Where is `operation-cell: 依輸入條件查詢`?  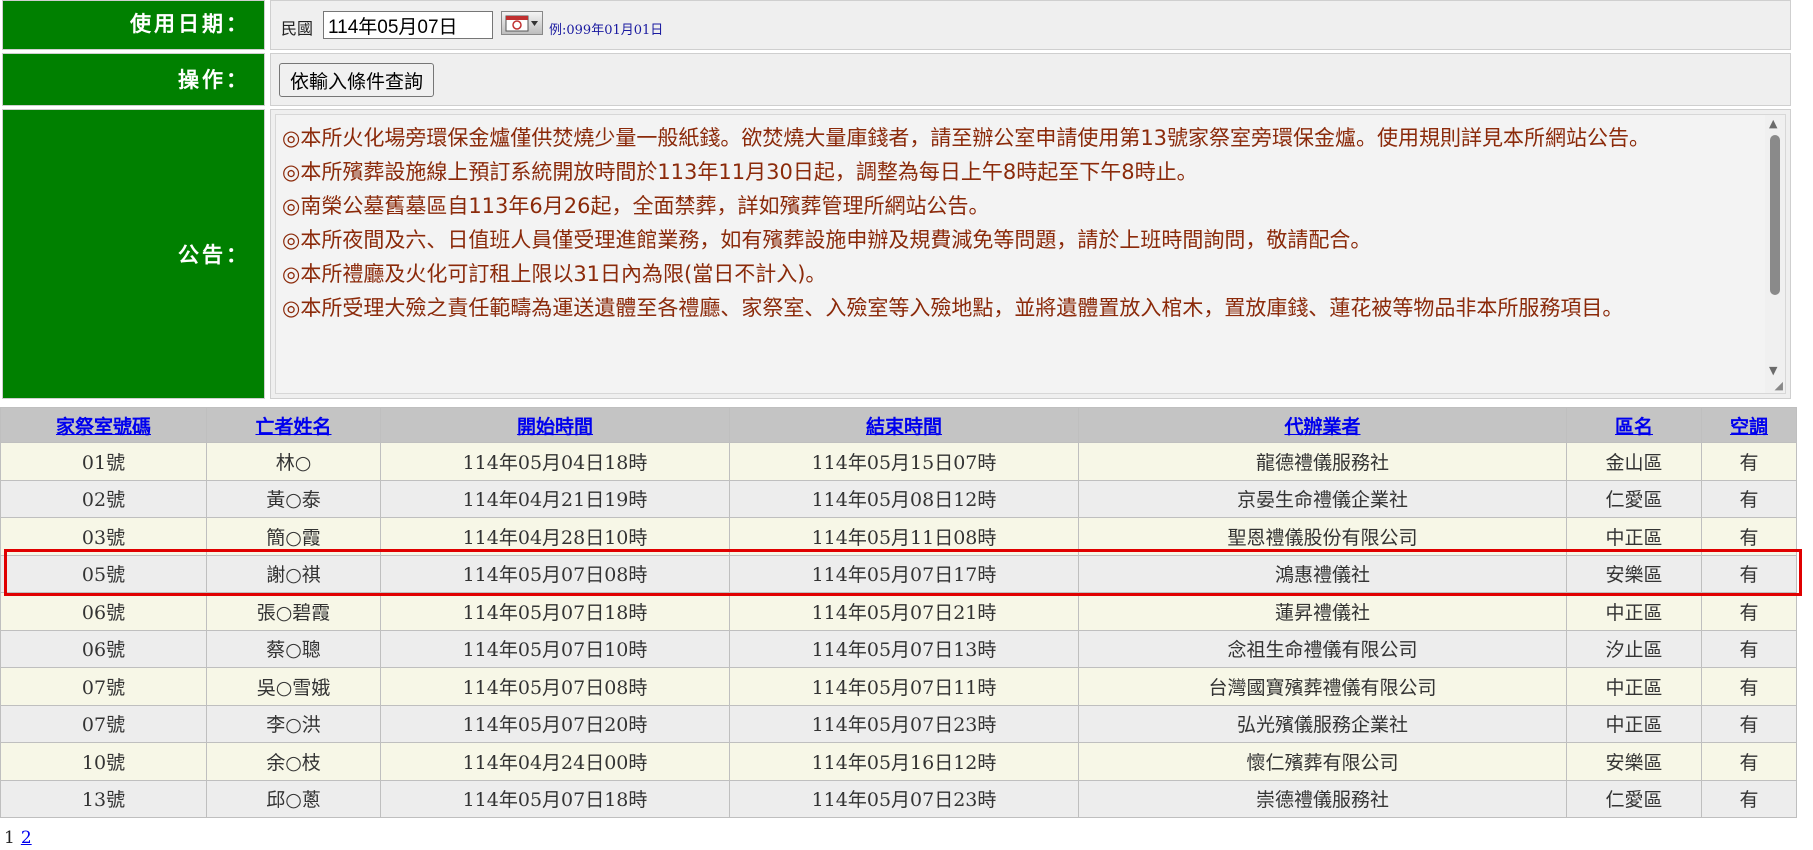
operation-cell: 依輸入條件查詢 is located at coordinates (1030, 79).